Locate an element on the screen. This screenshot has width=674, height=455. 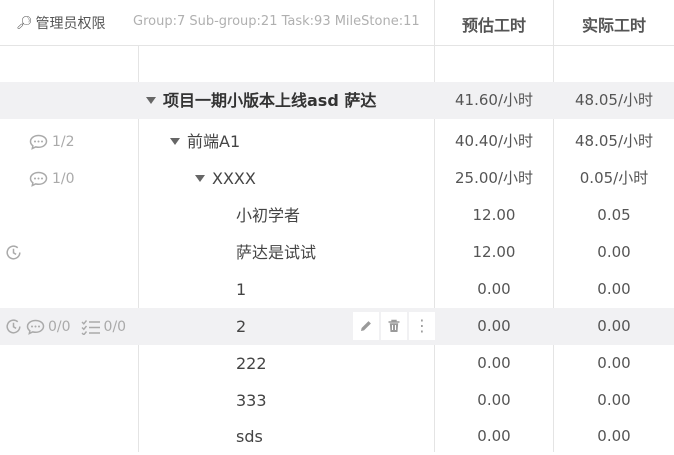
delete-button is located at coordinates (394, 326).